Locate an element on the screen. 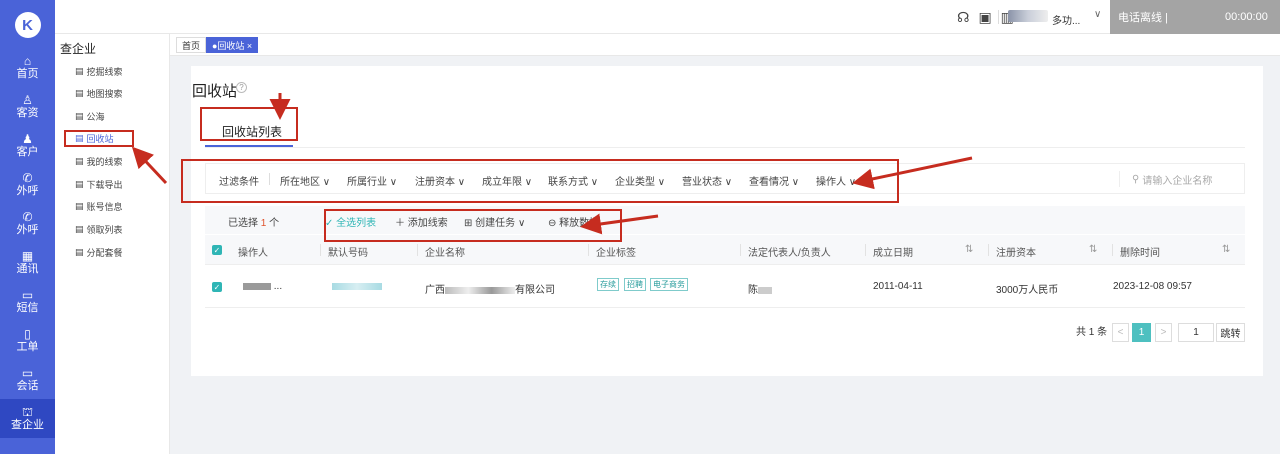  arrow-to-filters is located at coordinates (912, 173).